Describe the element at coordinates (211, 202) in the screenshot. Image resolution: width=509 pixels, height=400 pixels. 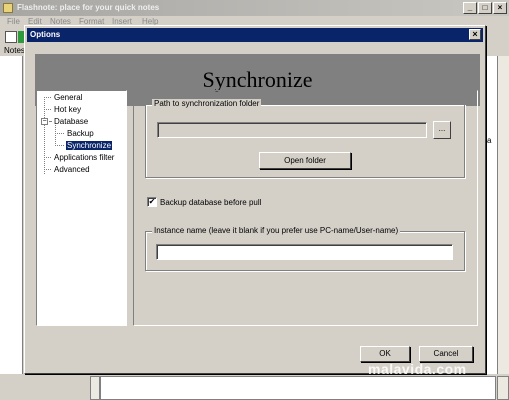
I see `backup-checkbox-label: Backup database before pull` at that location.